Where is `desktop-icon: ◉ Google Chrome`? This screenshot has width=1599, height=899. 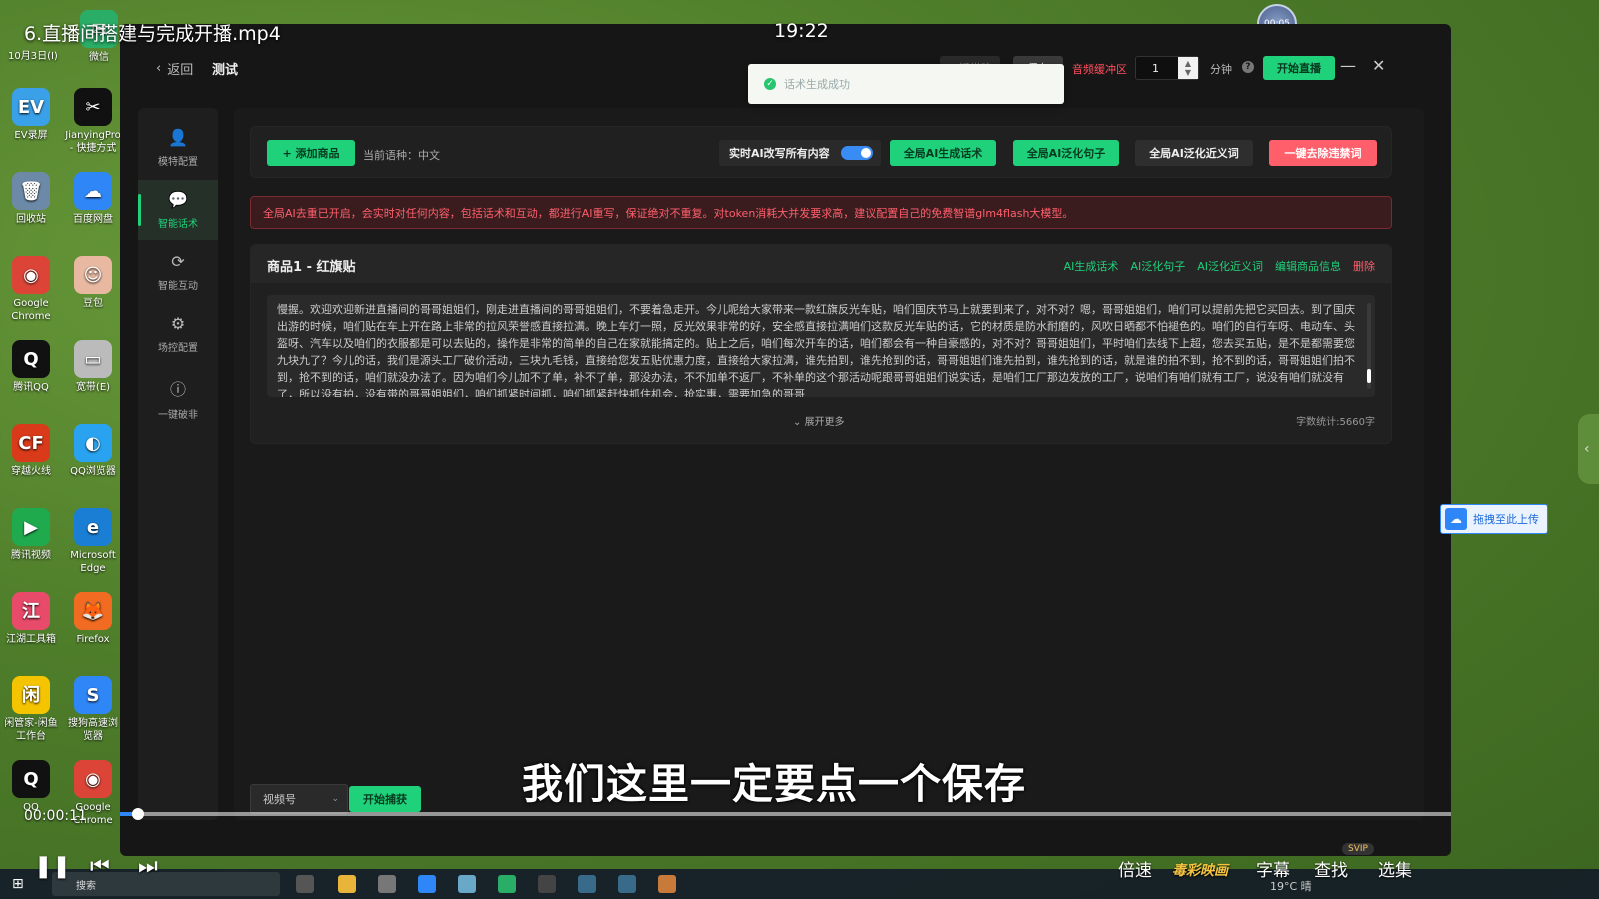 desktop-icon: ◉ Google Chrome is located at coordinates (31, 289).